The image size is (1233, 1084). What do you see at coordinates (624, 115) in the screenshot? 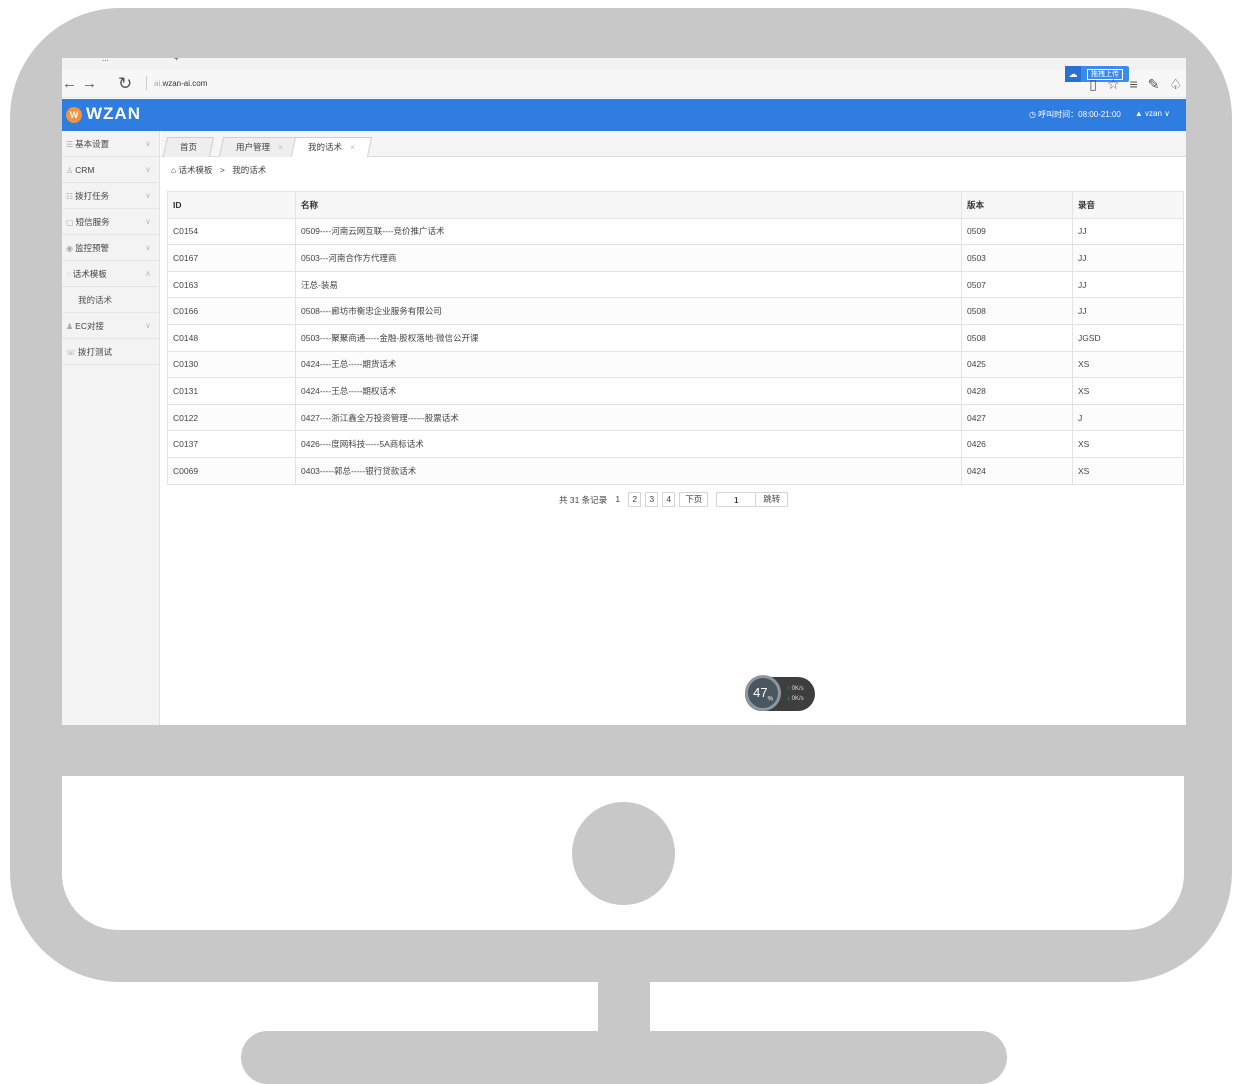
I see `app-header: W WZAN ◷ 呼叫时间：08:00-21:00 ▲ vzan ∨` at bounding box center [624, 115].